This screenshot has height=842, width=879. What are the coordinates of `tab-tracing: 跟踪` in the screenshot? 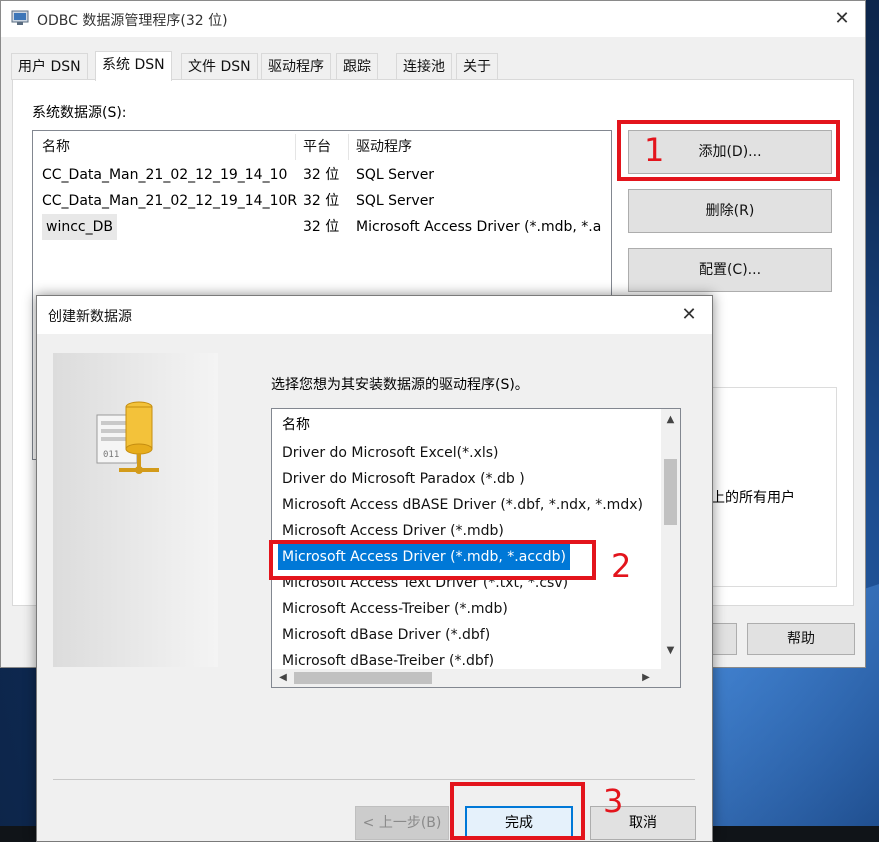 It's located at (357, 66).